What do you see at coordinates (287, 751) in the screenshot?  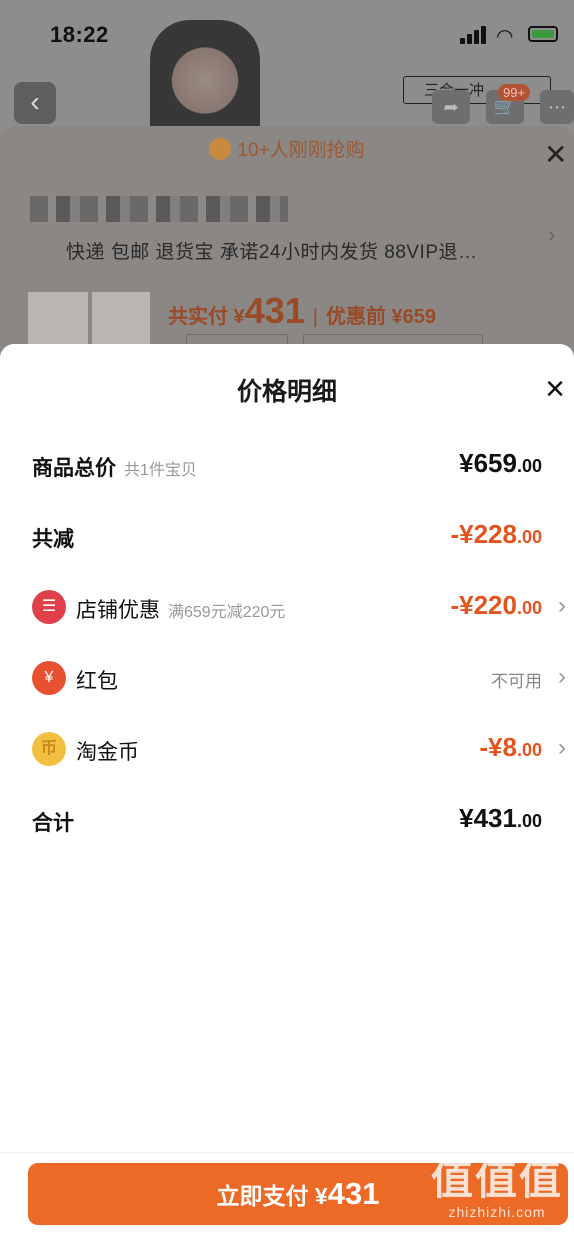 I see `row-gold-coin: 币 淘金币 -¥8.00 ›` at bounding box center [287, 751].